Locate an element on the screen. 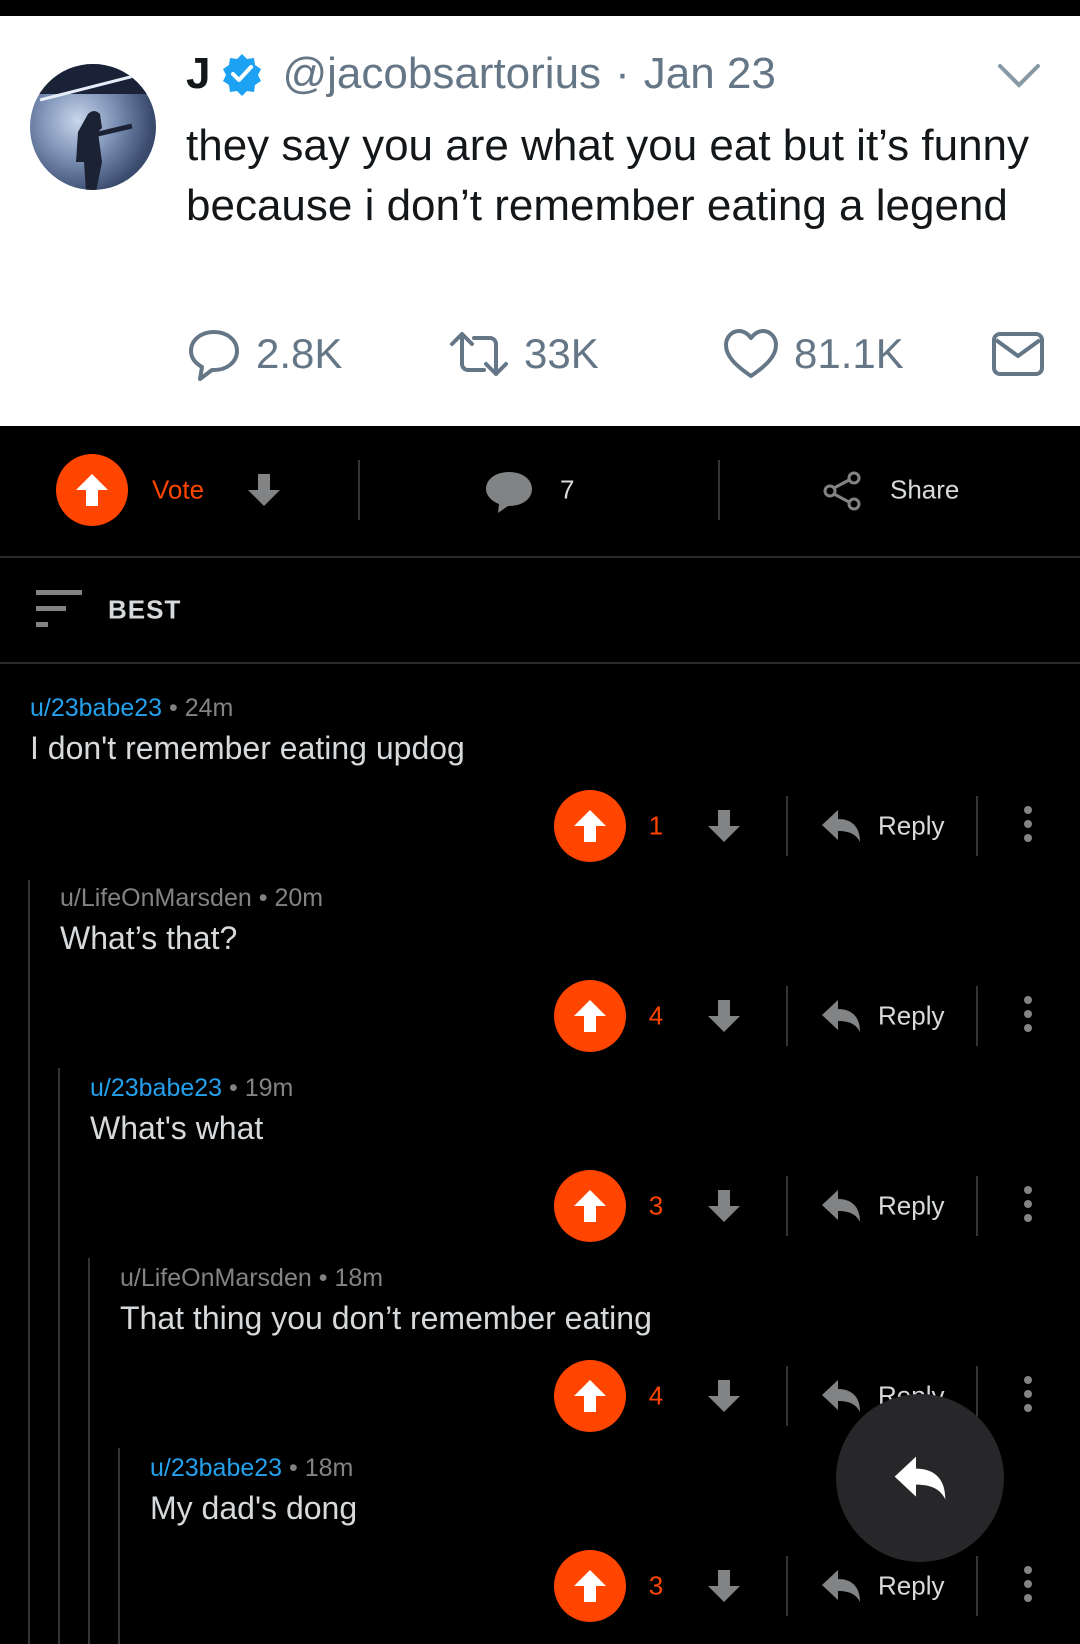 This screenshot has width=1080, height=1644. comment-sort-bar: BEST is located at coordinates (540, 611).